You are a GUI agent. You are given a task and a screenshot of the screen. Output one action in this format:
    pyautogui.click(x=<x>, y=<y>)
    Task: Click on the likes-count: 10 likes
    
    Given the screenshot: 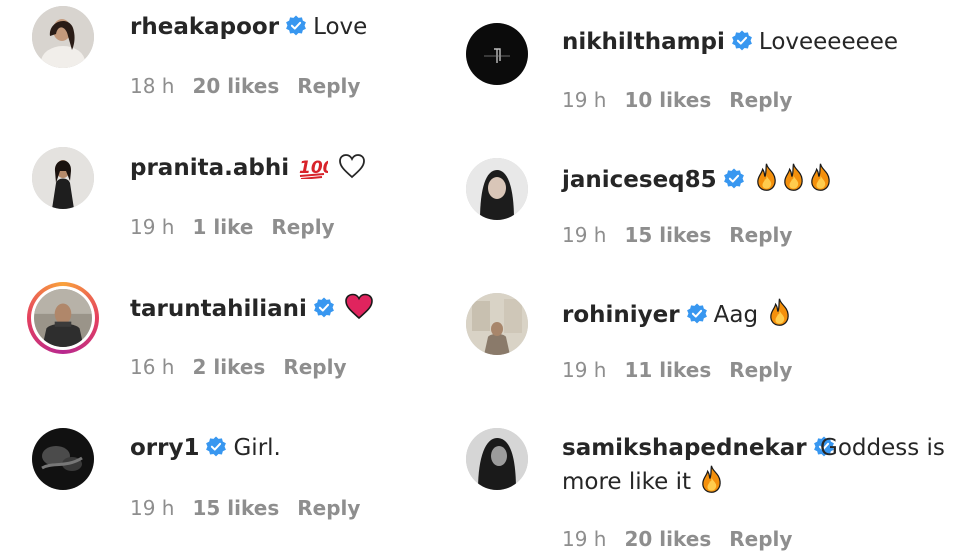 What is the action you would take?
    pyautogui.click(x=667, y=100)
    